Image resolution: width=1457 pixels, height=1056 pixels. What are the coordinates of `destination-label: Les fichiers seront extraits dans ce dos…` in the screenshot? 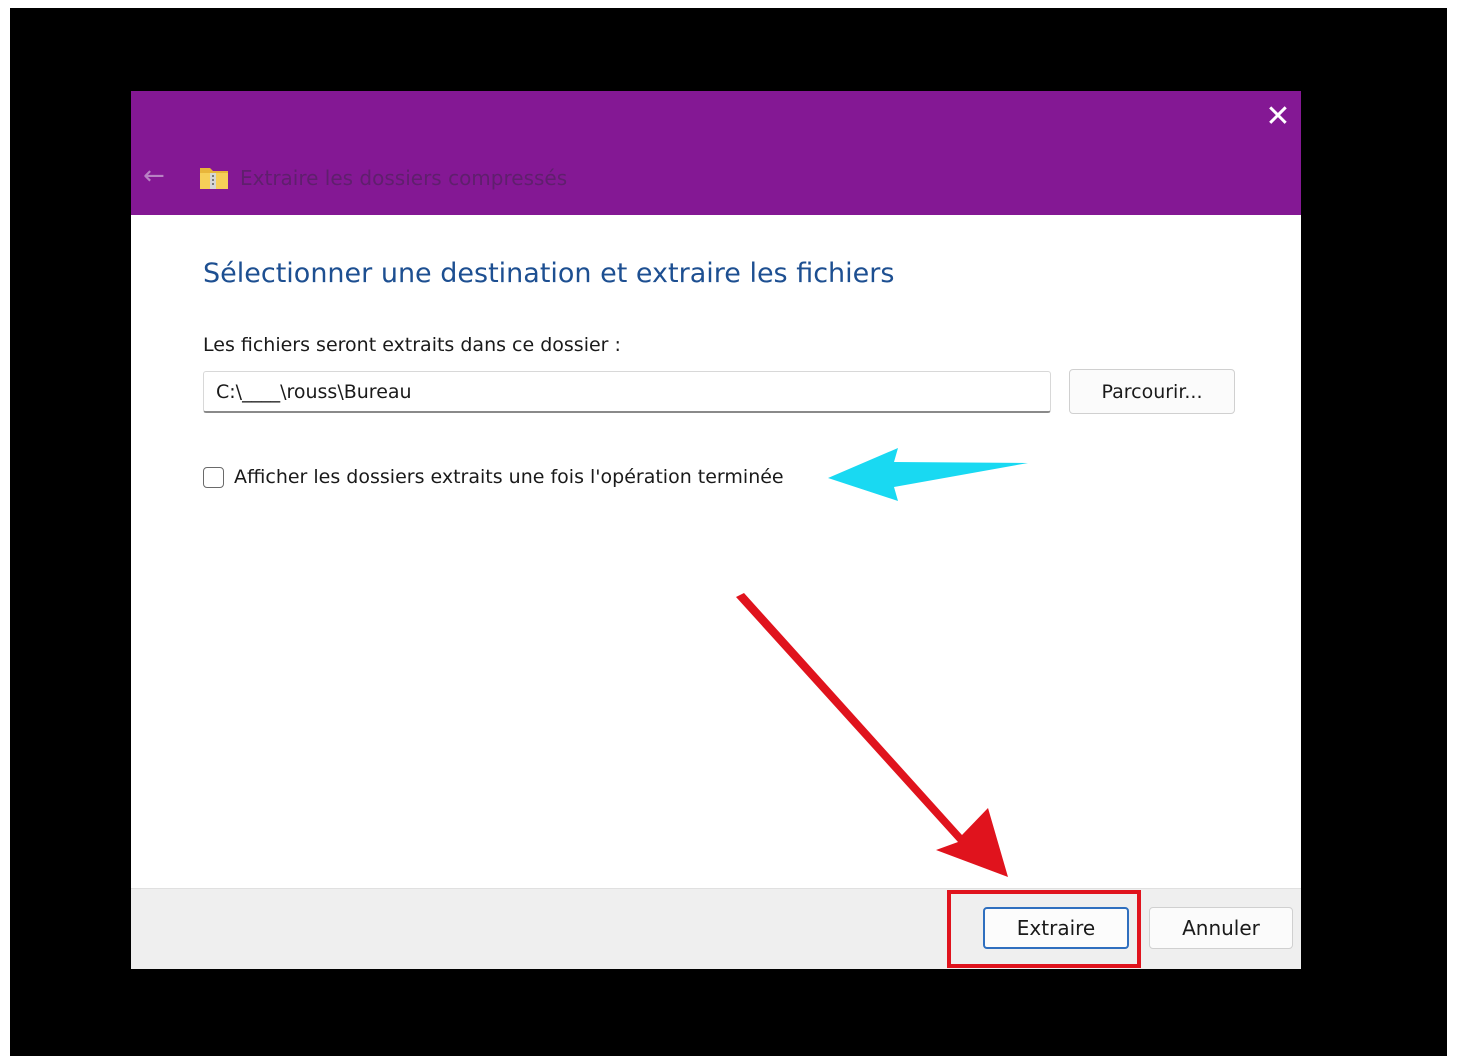 It's located at (412, 345).